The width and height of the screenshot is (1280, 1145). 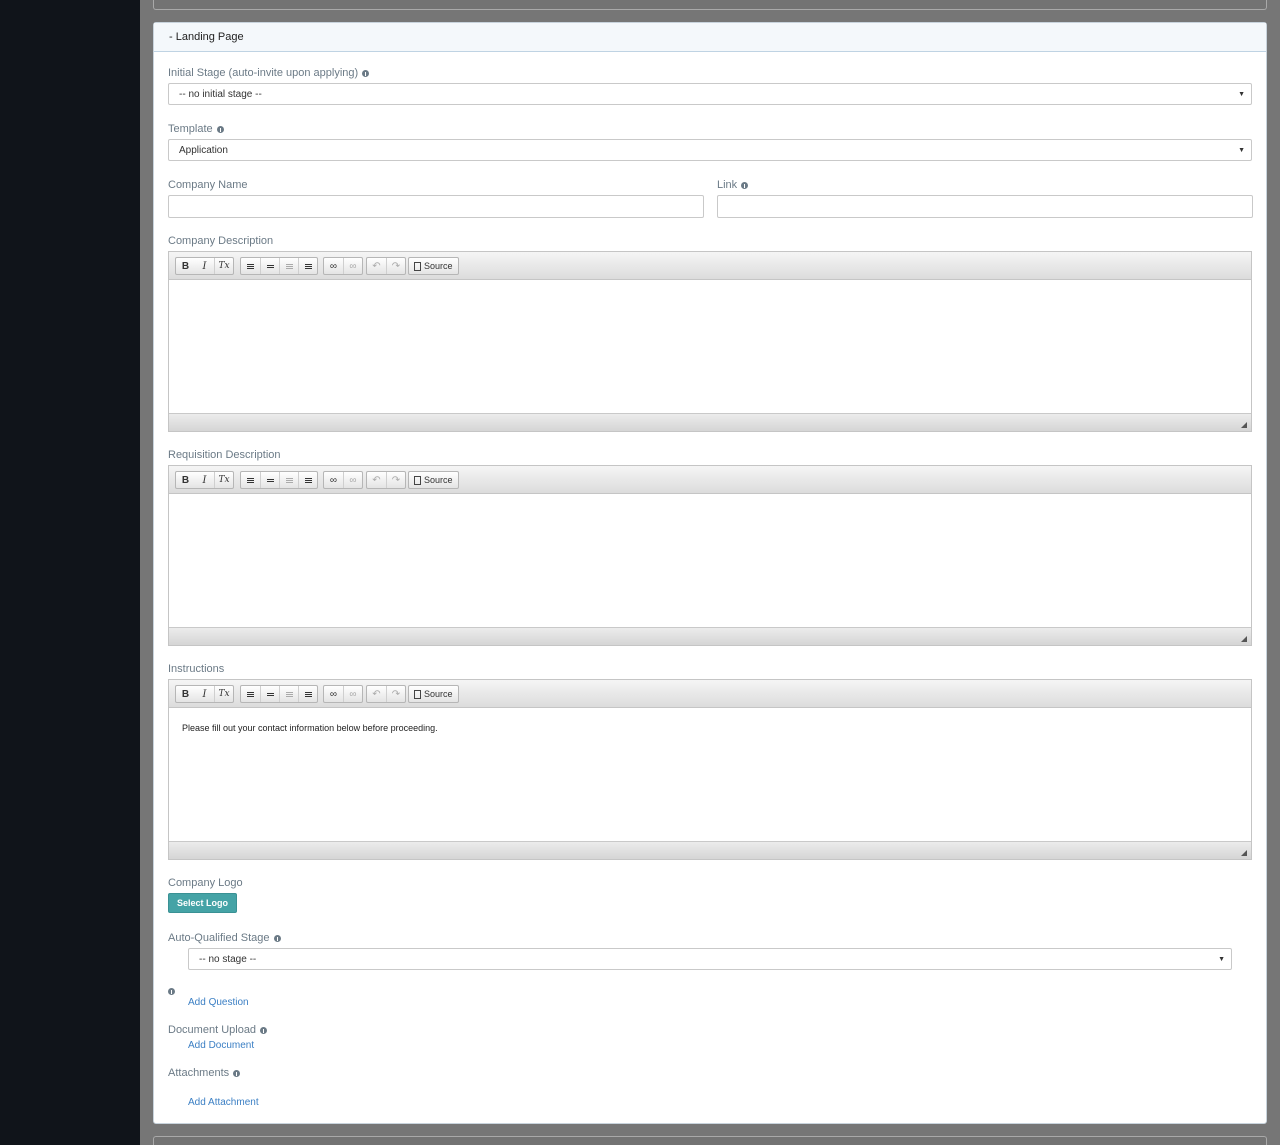 I want to click on company-logo-label: Company Logo, so click(x=205, y=883).